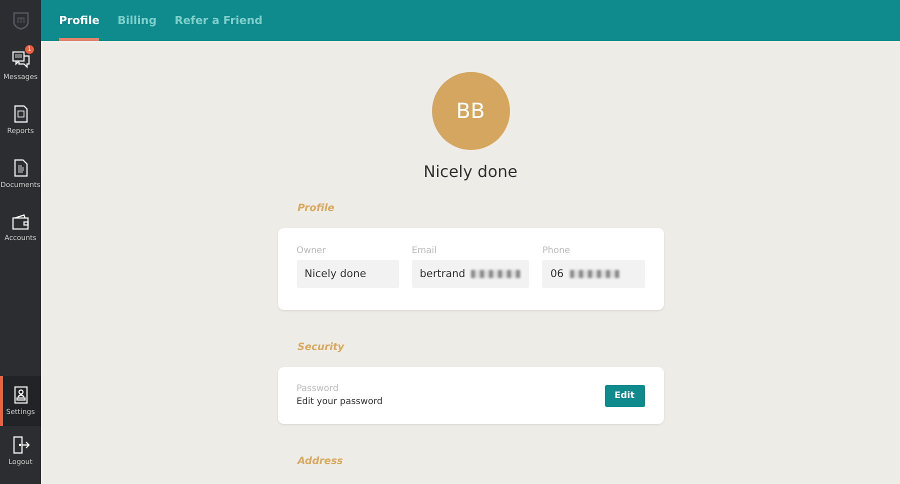  I want to click on input-field: 06, so click(593, 274).